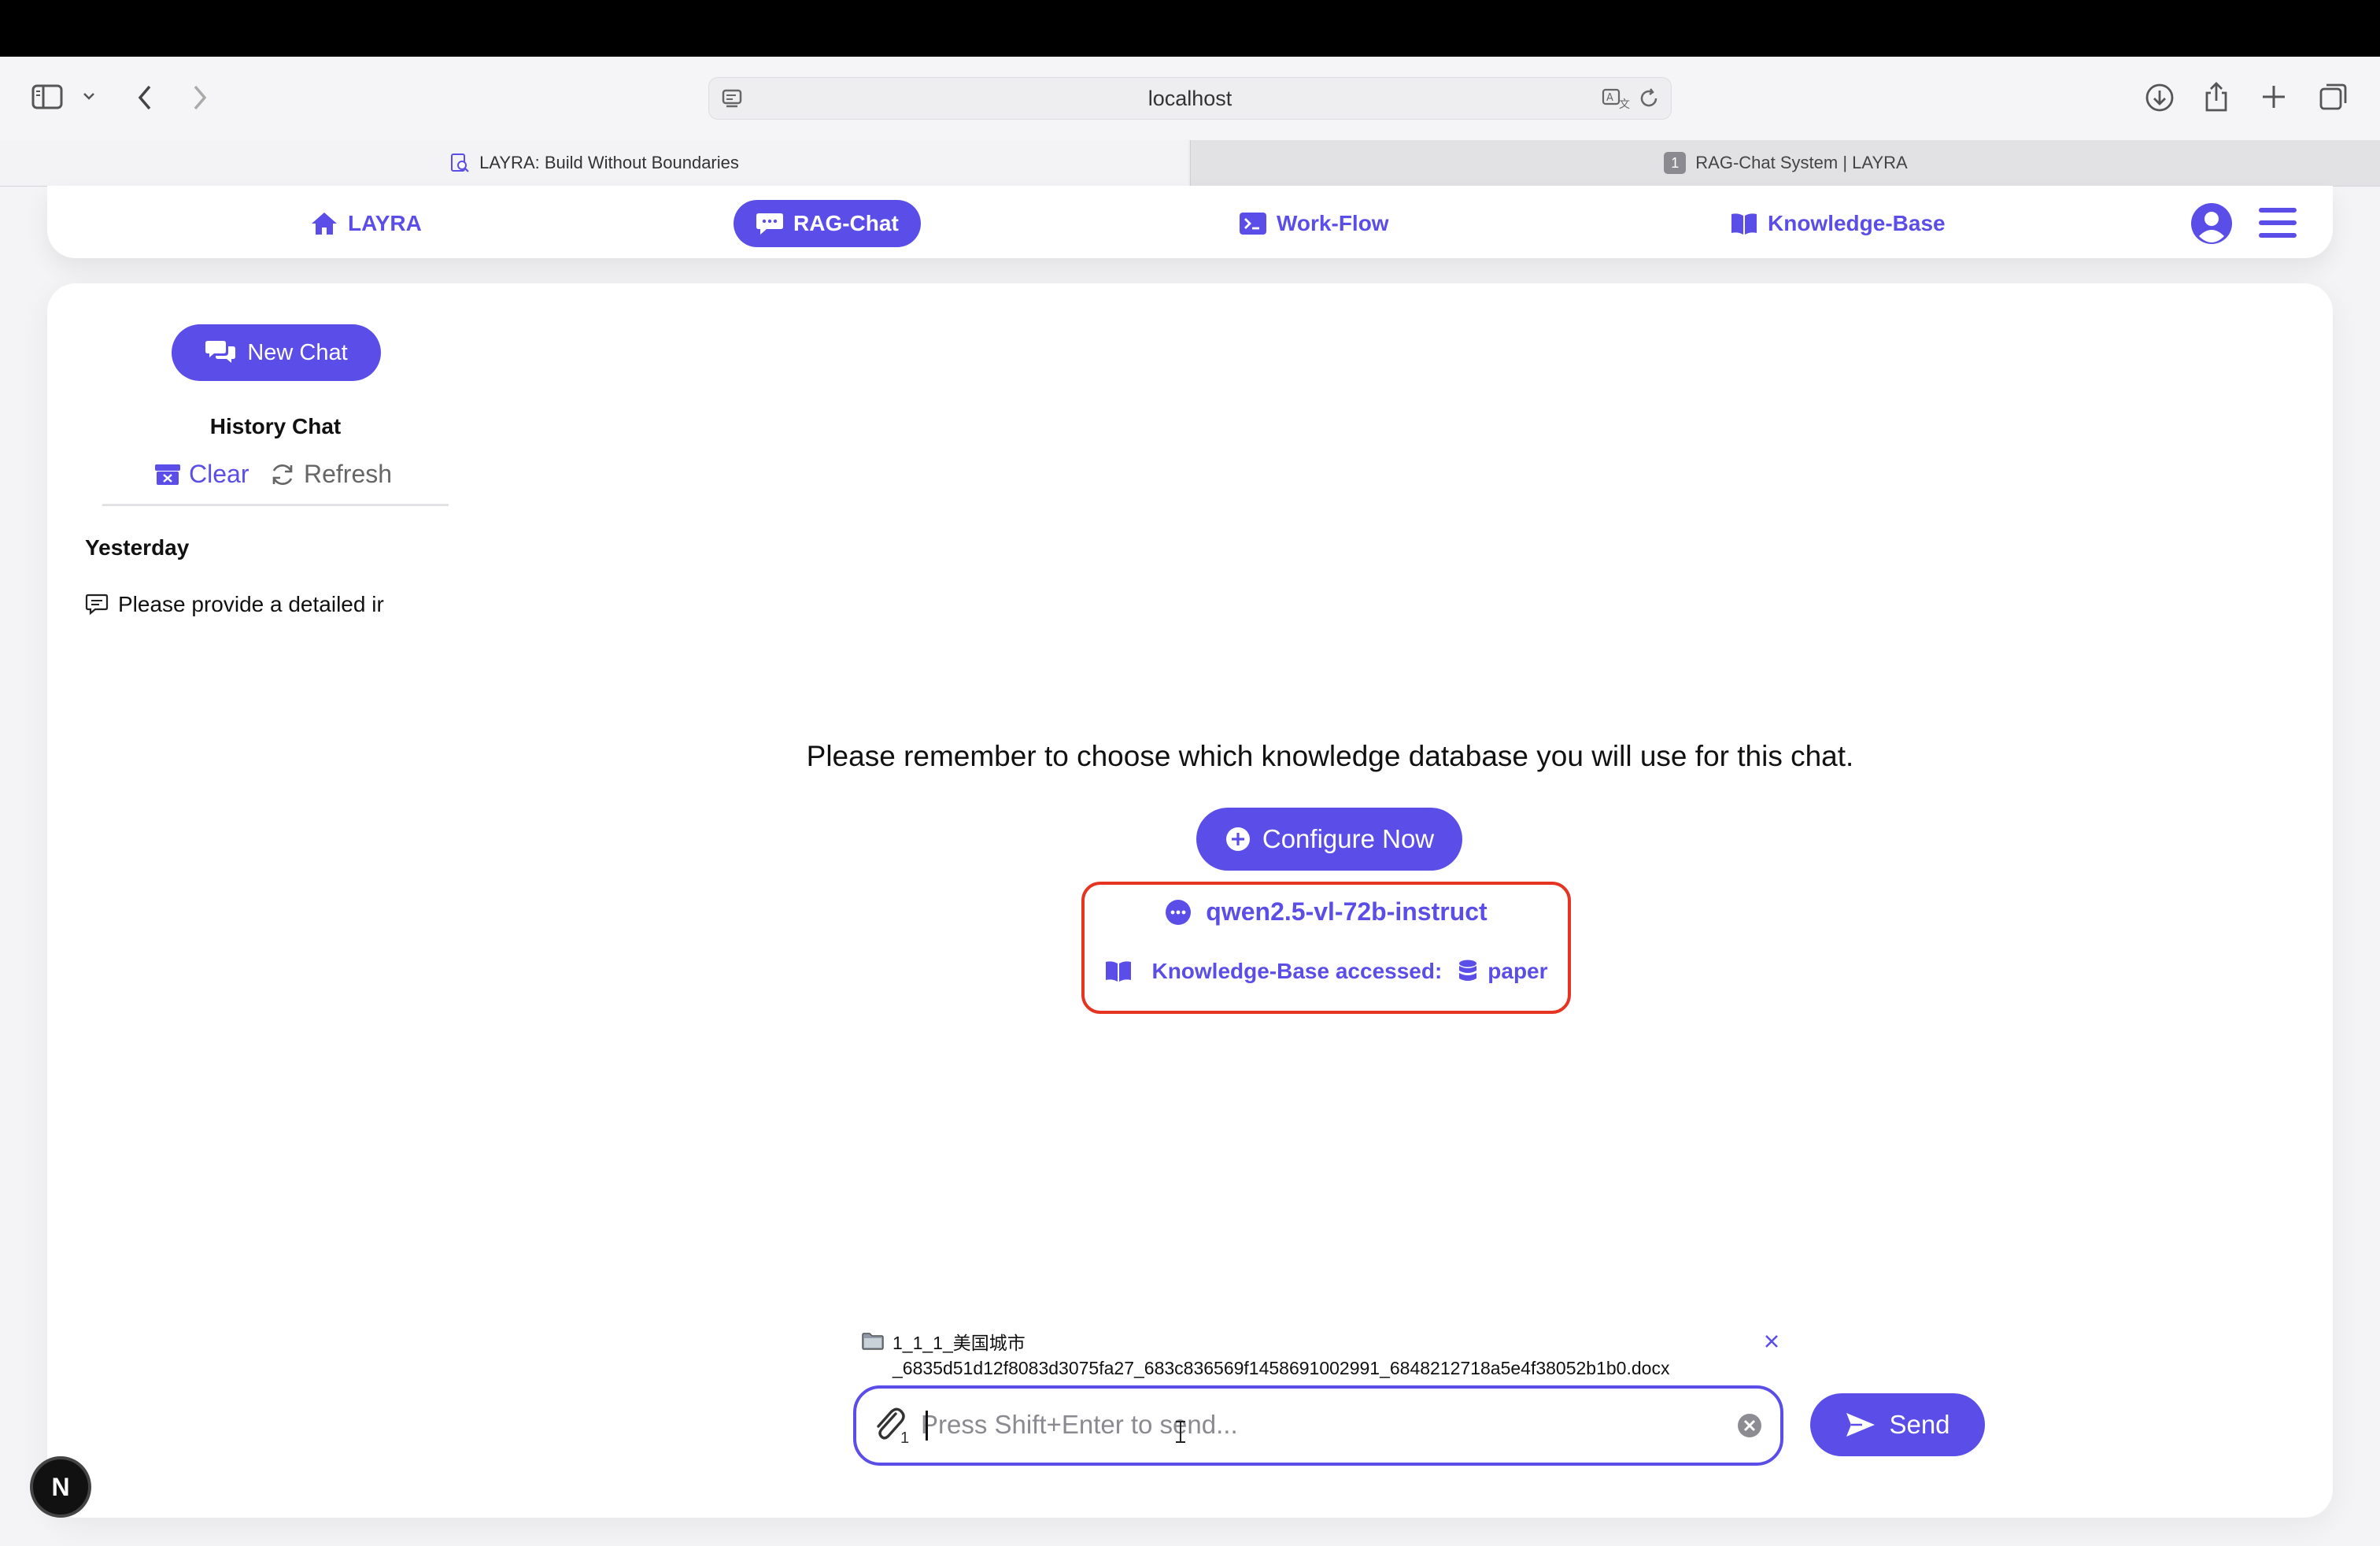 The height and width of the screenshot is (1546, 2380). I want to click on address-bar: localhost A文, so click(1190, 98).